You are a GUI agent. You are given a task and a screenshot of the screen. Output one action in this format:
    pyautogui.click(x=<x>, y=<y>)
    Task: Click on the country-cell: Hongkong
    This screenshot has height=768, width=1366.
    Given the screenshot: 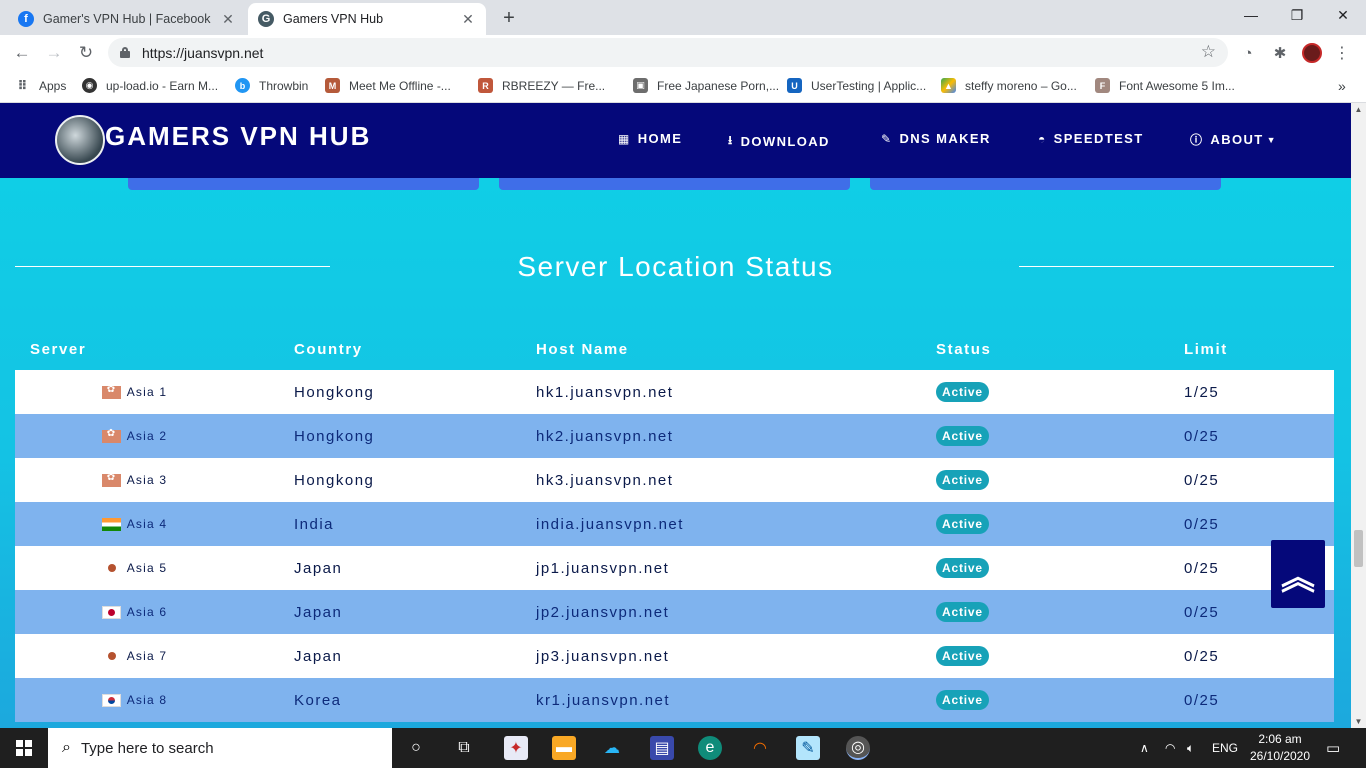 What is the action you would take?
    pyautogui.click(x=415, y=480)
    